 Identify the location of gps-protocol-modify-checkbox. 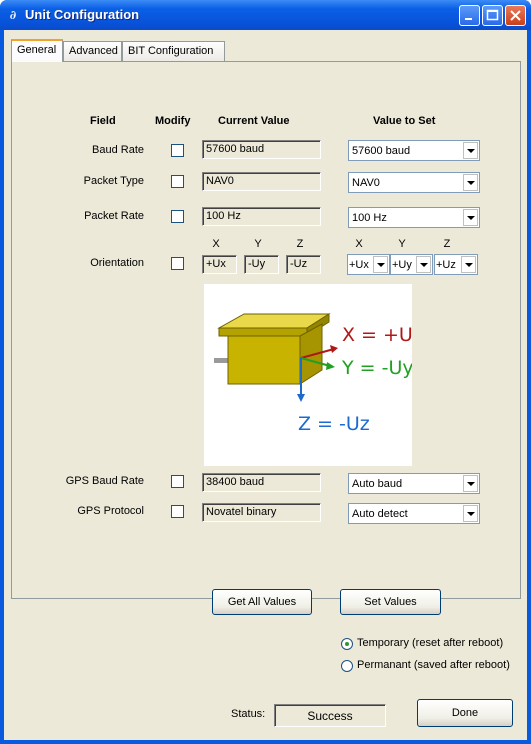
(177, 511).